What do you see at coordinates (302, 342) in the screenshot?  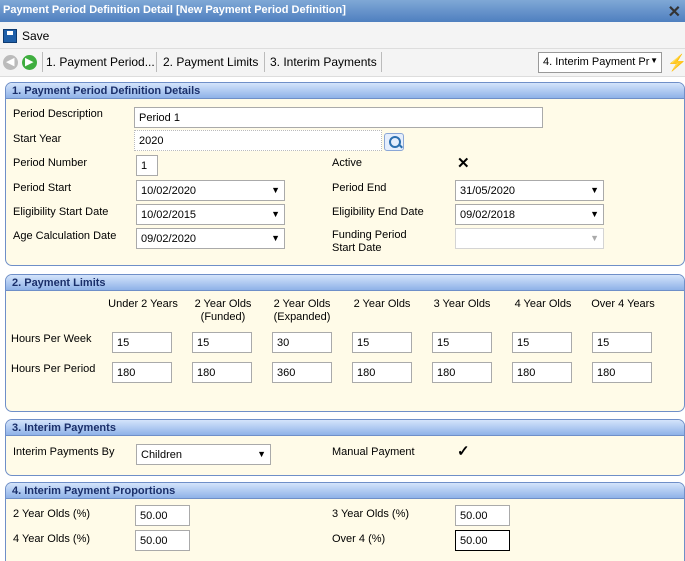 I see `hours-per-week-input: 30` at bounding box center [302, 342].